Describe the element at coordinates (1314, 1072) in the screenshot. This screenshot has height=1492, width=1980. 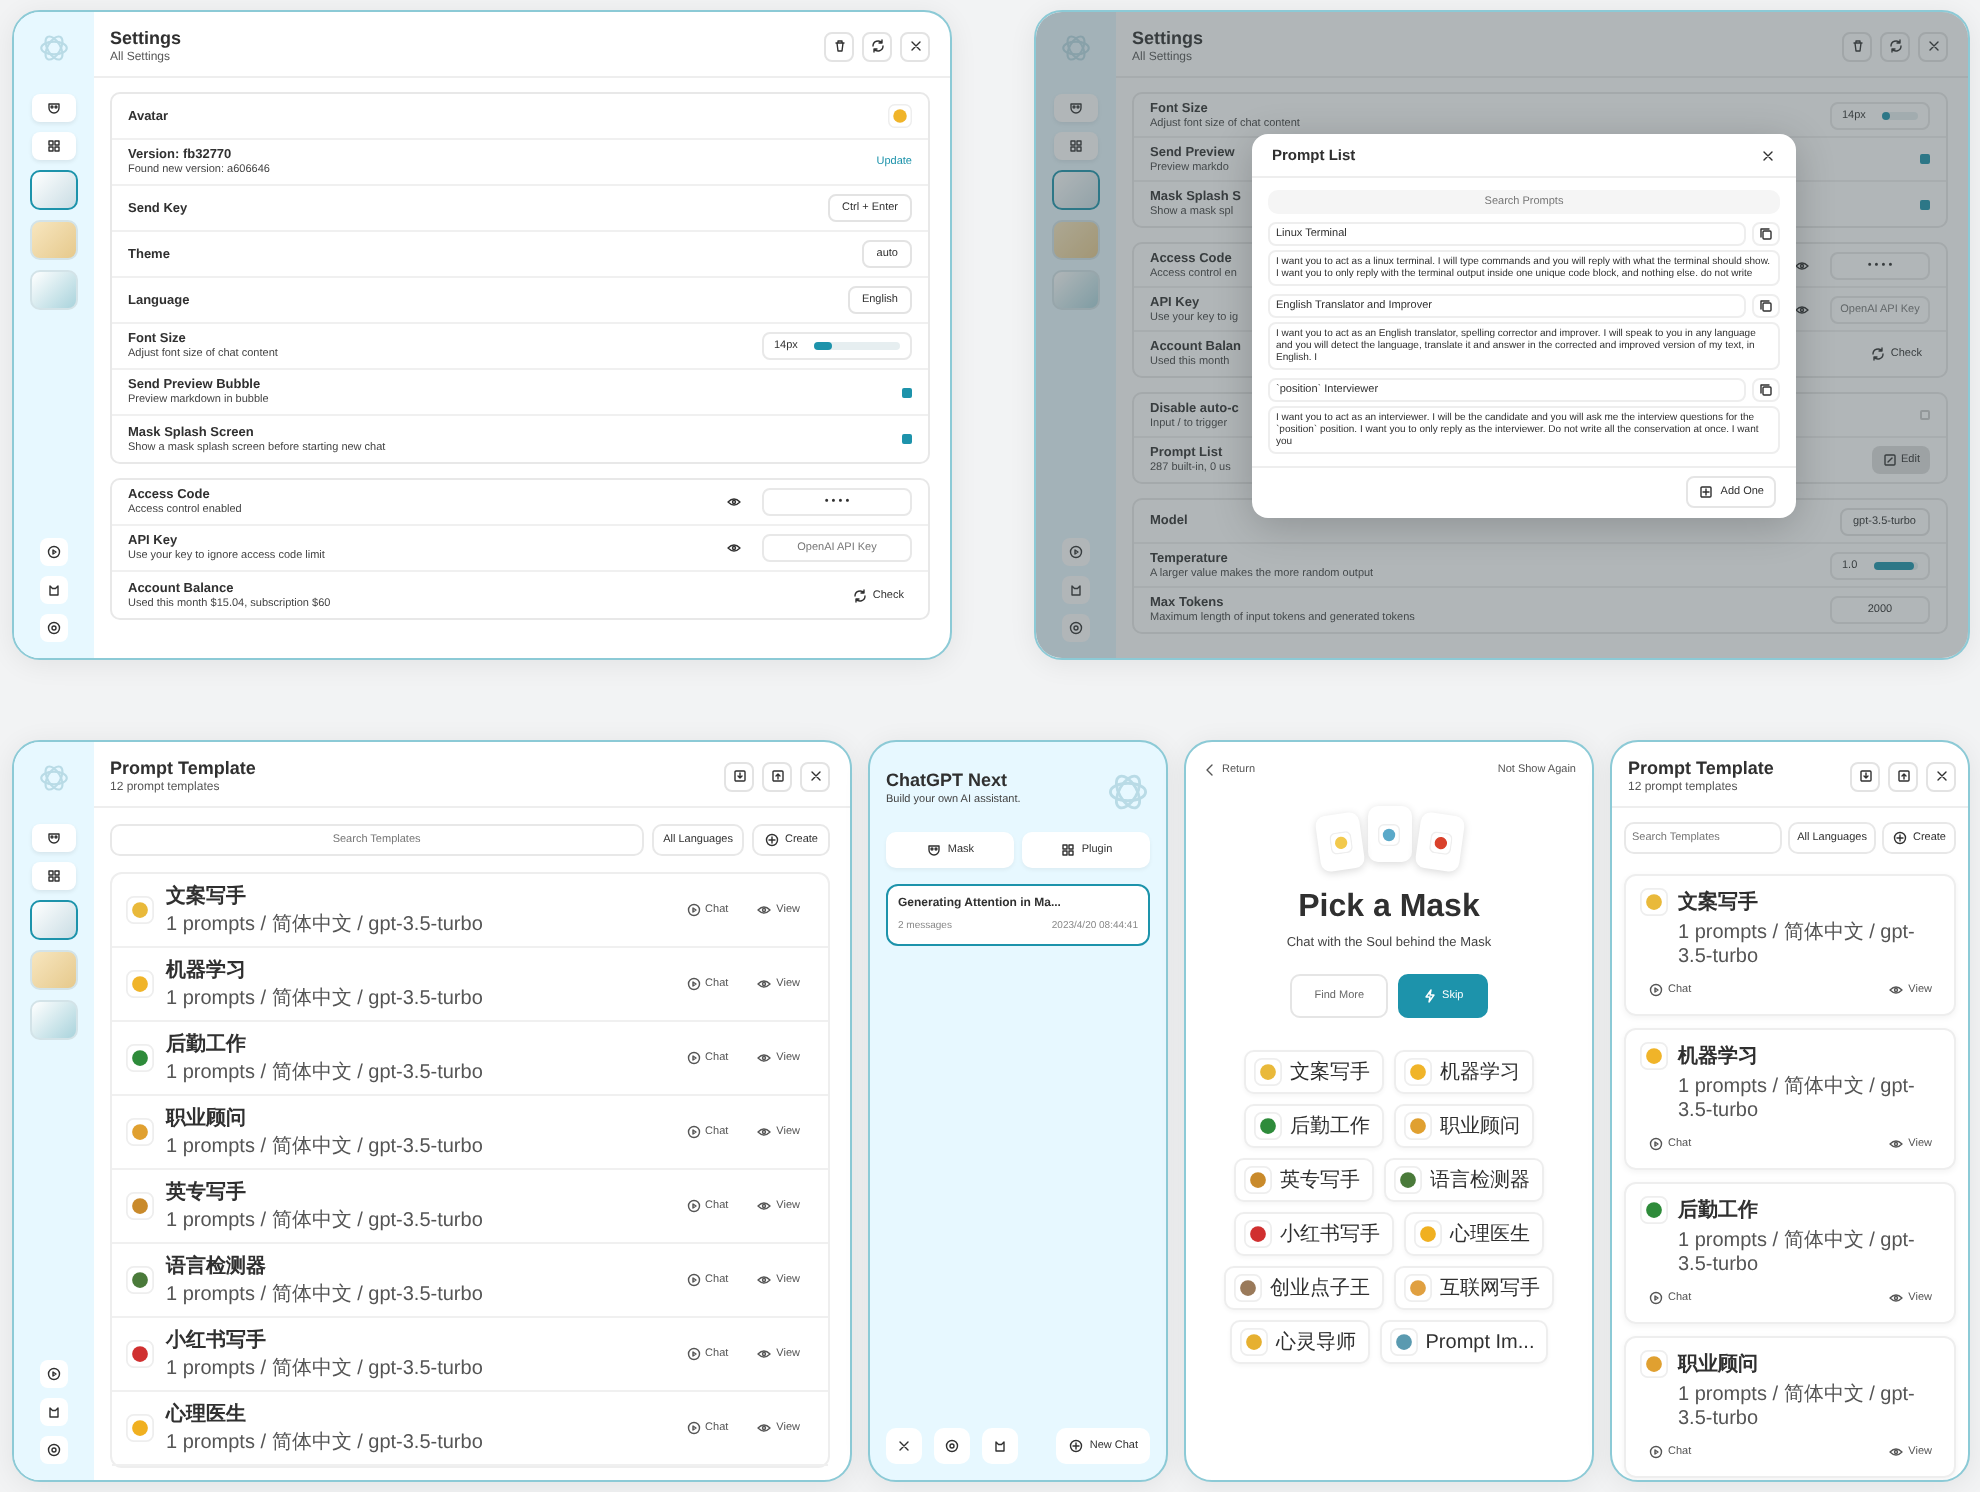
I see `mask-chip: 文案写手` at that location.